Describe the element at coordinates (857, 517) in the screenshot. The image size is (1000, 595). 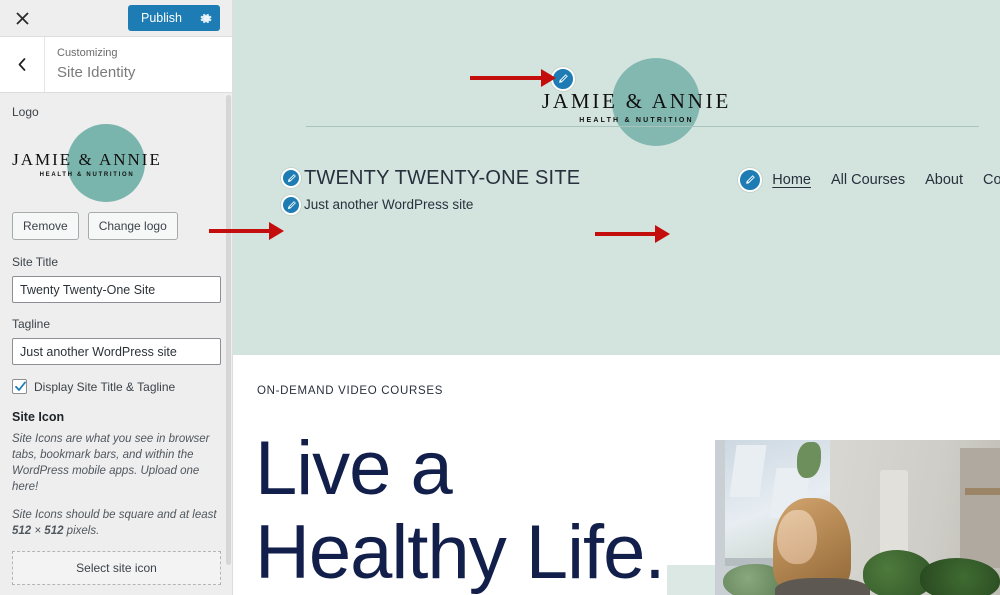
I see `hero-image` at that location.